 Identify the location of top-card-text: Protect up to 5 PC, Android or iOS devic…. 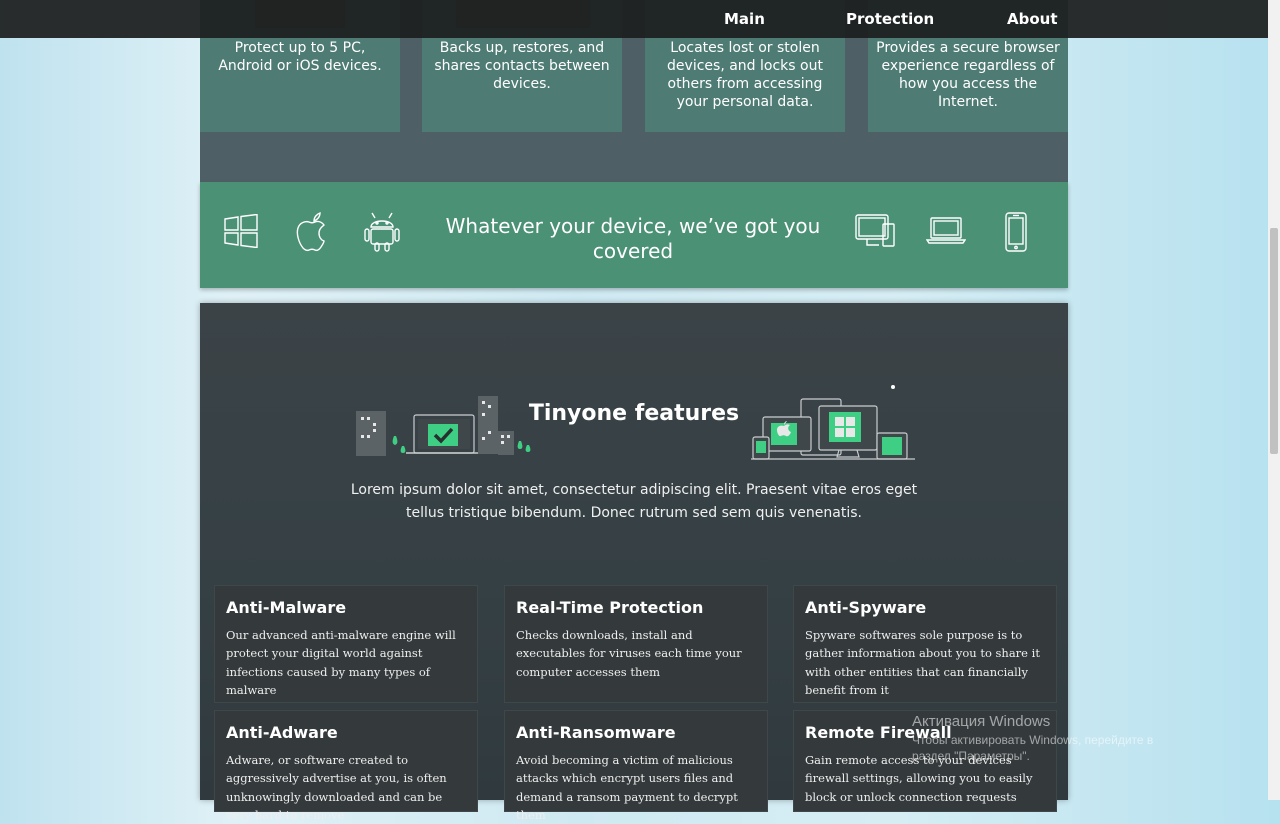
(300, 57).